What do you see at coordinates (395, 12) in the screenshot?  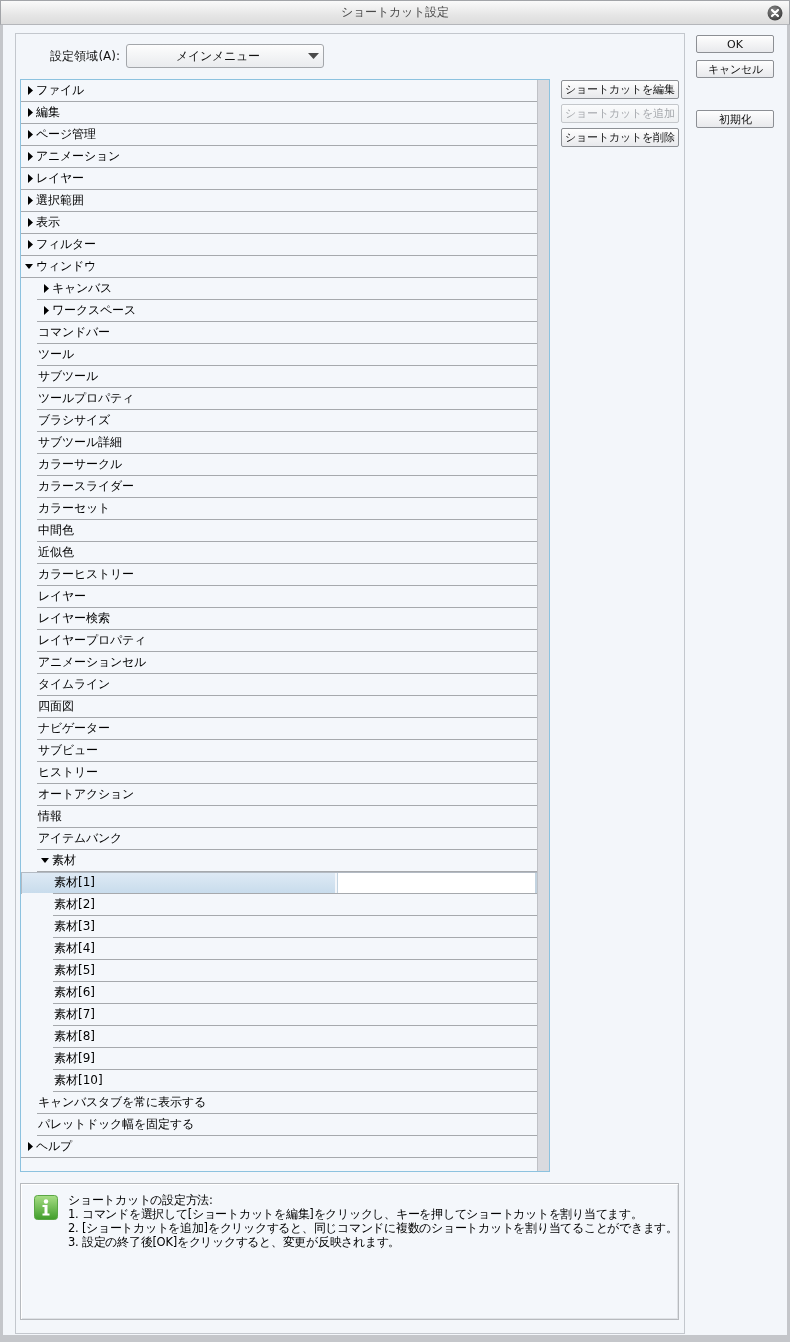 I see `window-title: ショートカット設定` at bounding box center [395, 12].